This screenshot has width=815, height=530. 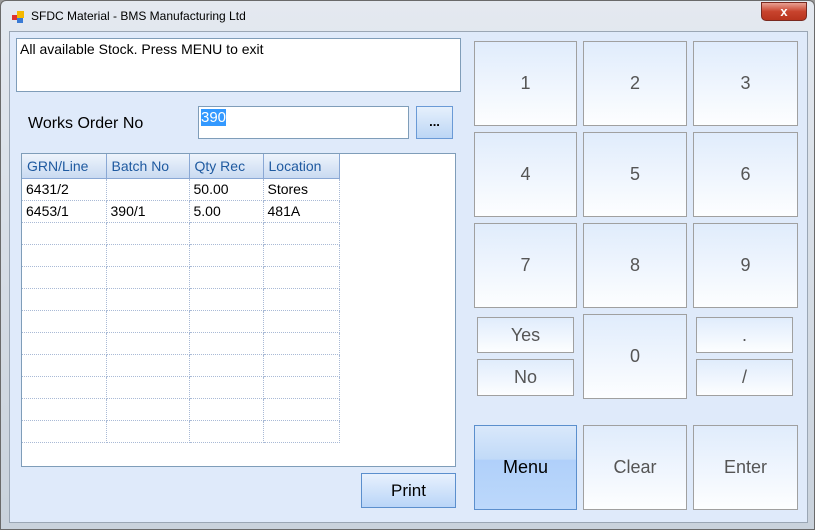 What do you see at coordinates (525, 265) in the screenshot?
I see `key-7: 7` at bounding box center [525, 265].